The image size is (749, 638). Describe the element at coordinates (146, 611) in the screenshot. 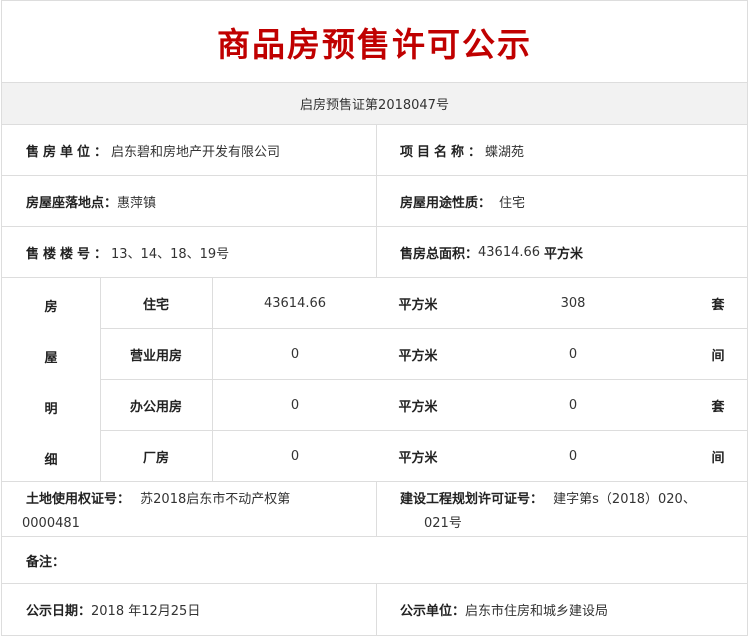

I see `publish-date-value: 2018 年12月25日` at that location.